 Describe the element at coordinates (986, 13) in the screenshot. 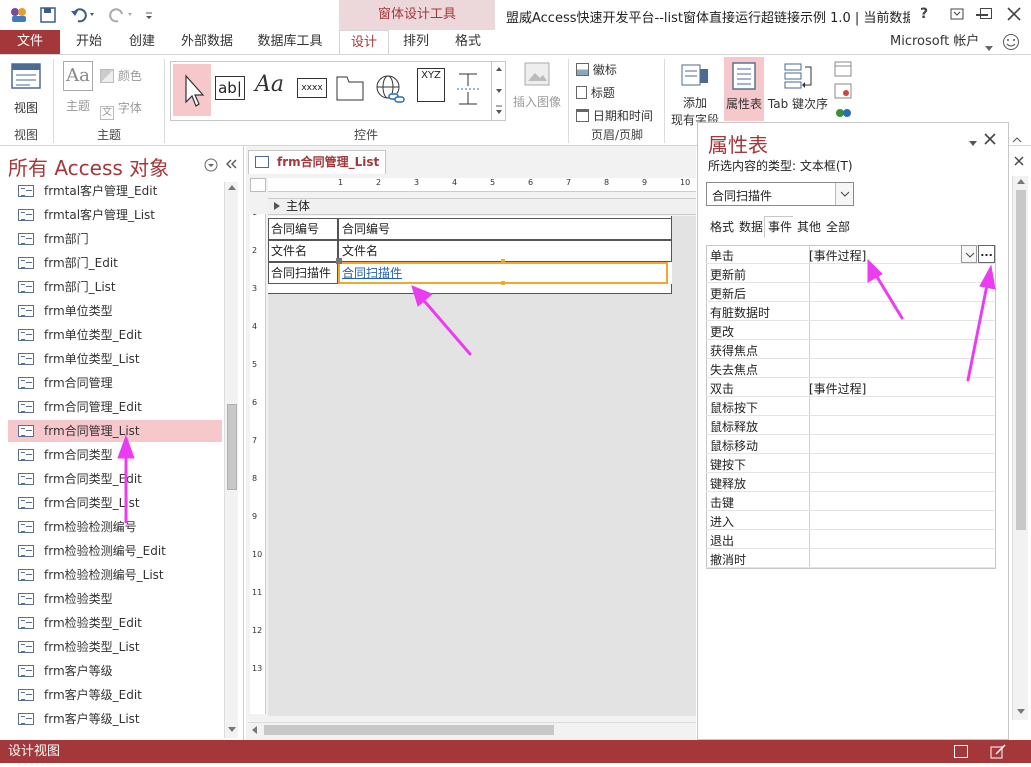

I see `maximize-icon` at that location.